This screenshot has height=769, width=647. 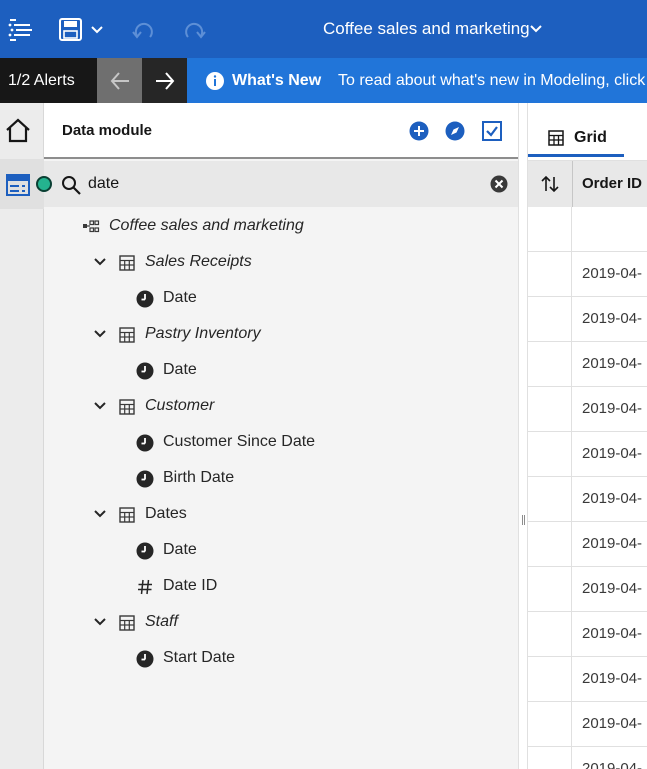 What do you see at coordinates (281, 263) in the screenshot?
I see `tree-table: Sales Receipts` at bounding box center [281, 263].